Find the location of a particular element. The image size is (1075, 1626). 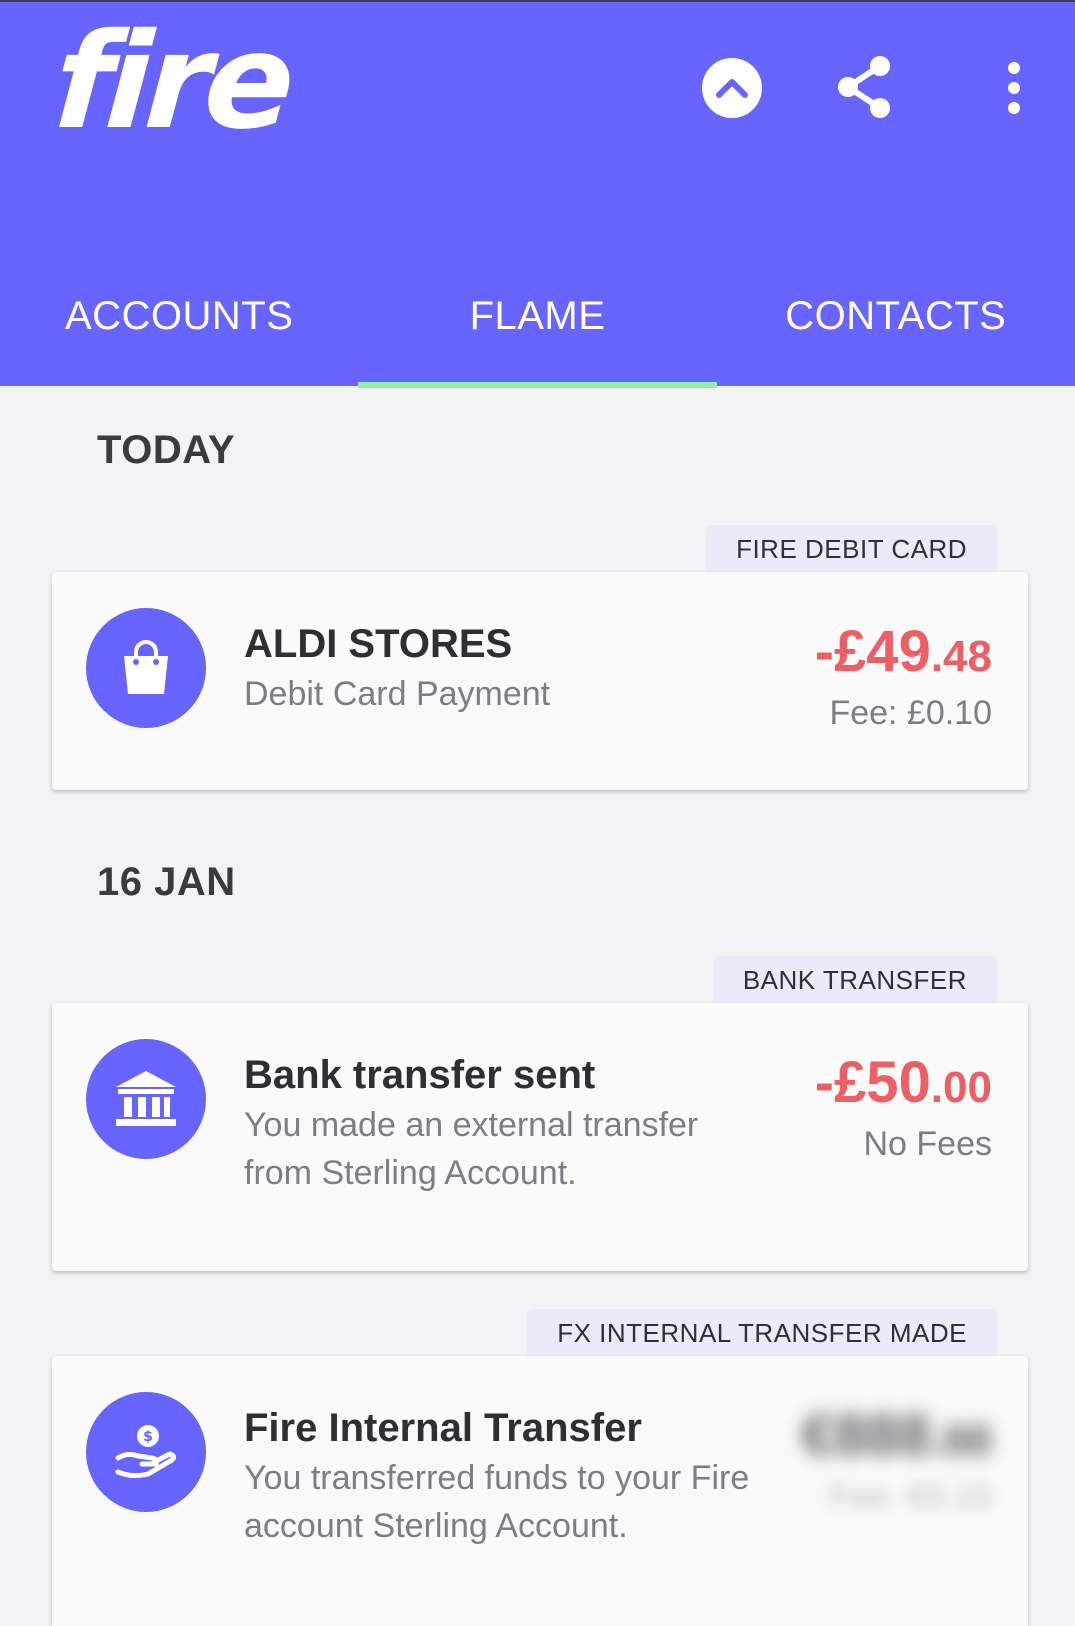

bank-icon is located at coordinates (146, 1099).